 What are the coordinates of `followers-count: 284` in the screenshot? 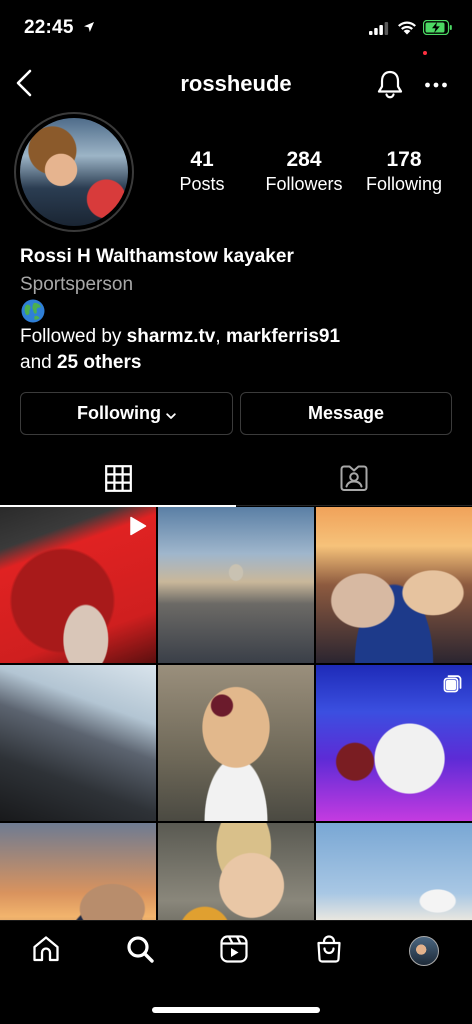 It's located at (304, 159).